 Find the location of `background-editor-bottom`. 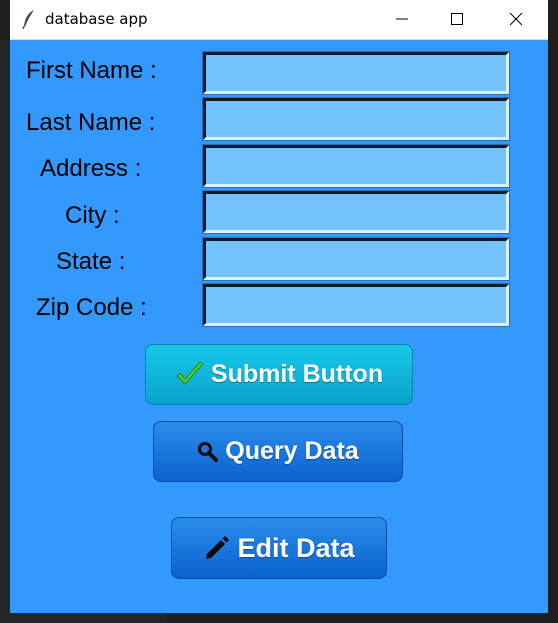

background-editor-bottom is located at coordinates (279, 618).